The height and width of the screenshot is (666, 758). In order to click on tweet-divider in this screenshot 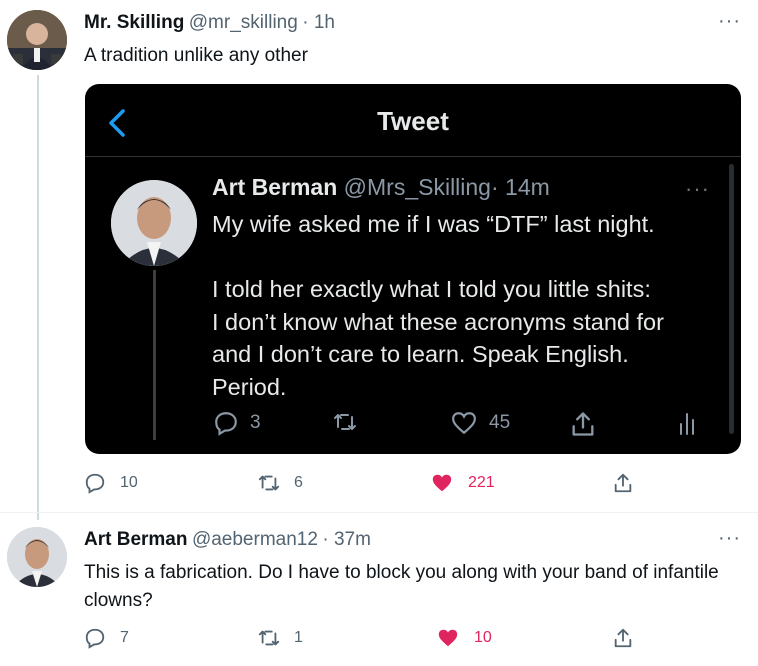, I will do `click(379, 512)`.